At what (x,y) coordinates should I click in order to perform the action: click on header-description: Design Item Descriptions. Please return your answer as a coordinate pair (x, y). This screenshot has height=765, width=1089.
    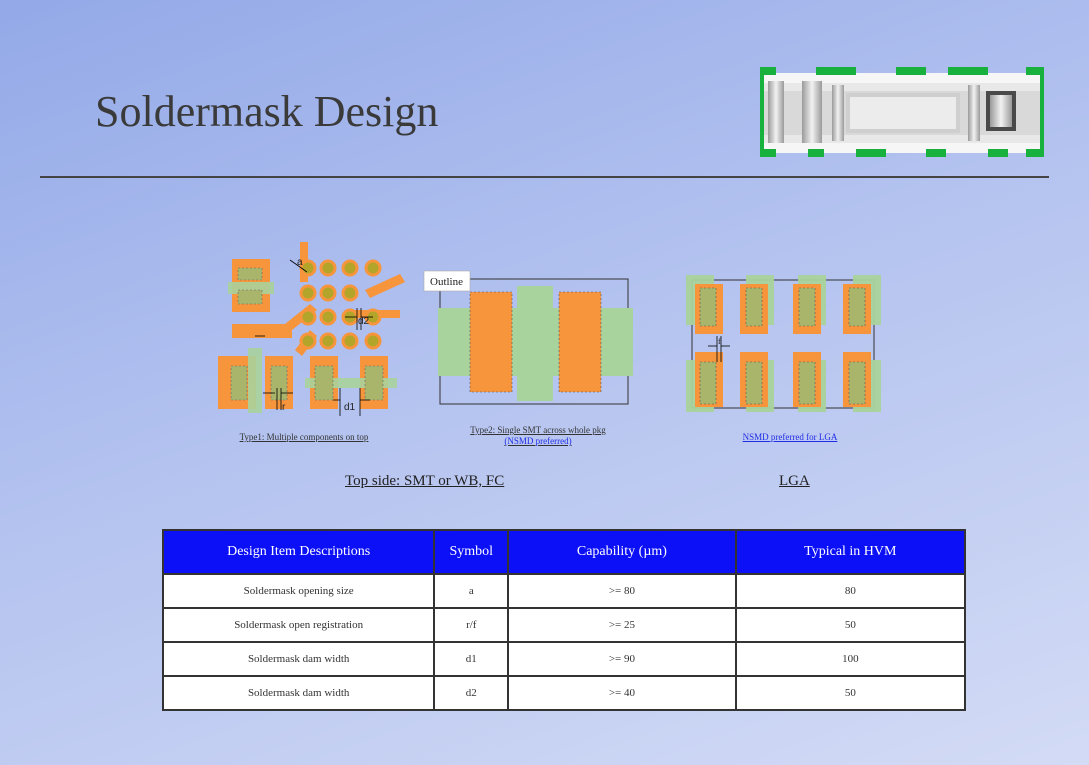
    Looking at the image, I should click on (298, 552).